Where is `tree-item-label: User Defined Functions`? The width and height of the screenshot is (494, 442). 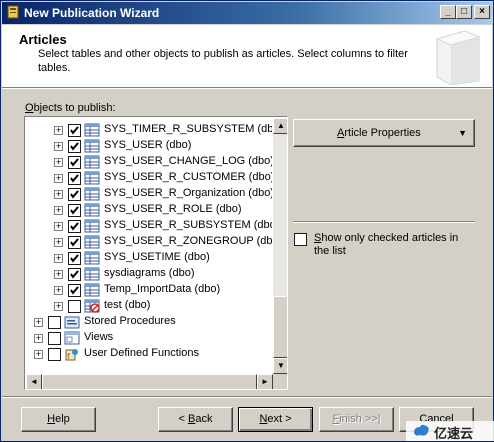 tree-item-label: User Defined Functions is located at coordinates (141, 353).